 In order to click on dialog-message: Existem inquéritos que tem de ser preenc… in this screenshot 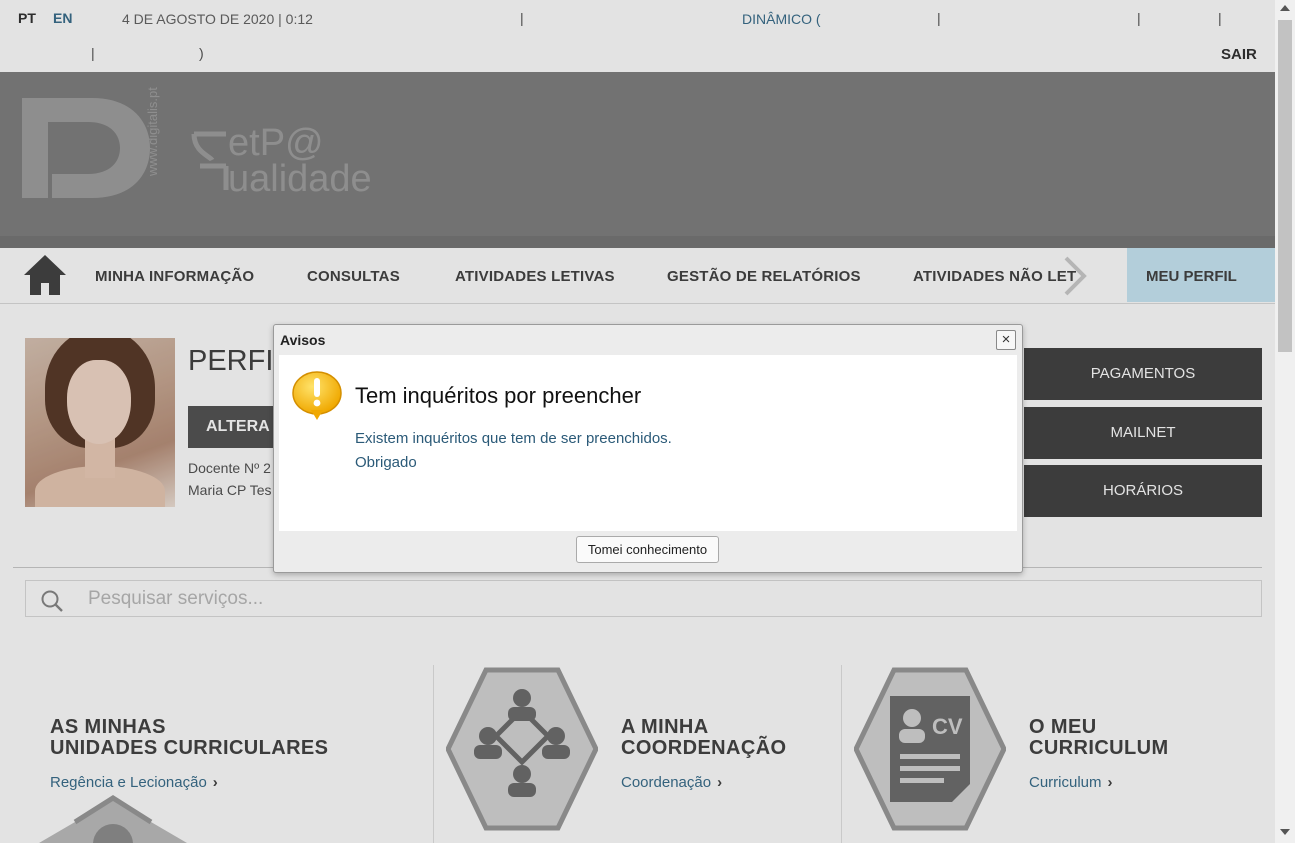, I will do `click(513, 438)`.